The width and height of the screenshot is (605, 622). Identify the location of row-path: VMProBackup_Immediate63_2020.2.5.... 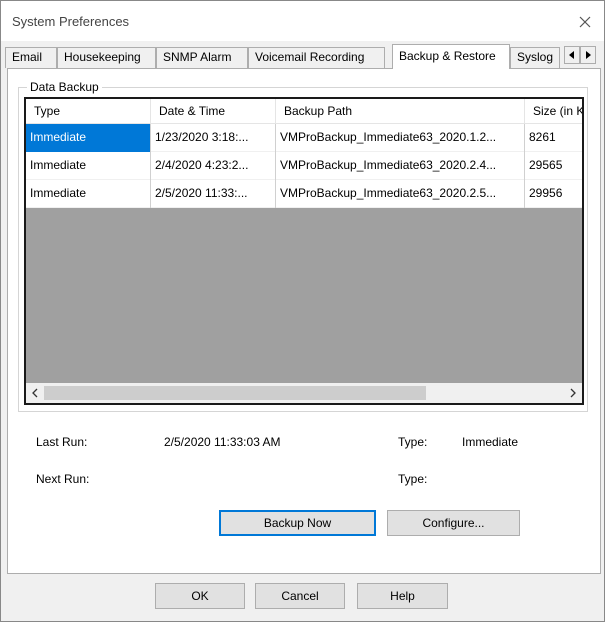
(400, 194).